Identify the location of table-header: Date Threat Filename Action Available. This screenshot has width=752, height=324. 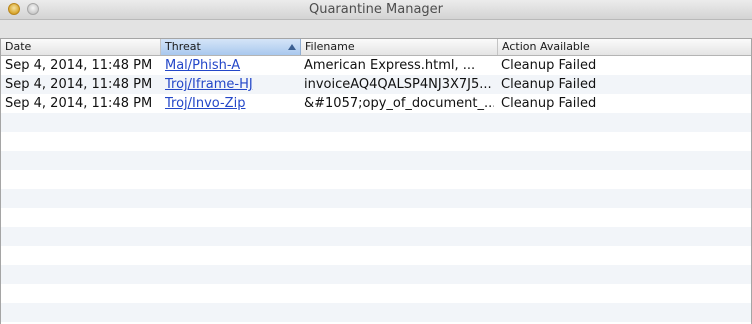
(376, 47).